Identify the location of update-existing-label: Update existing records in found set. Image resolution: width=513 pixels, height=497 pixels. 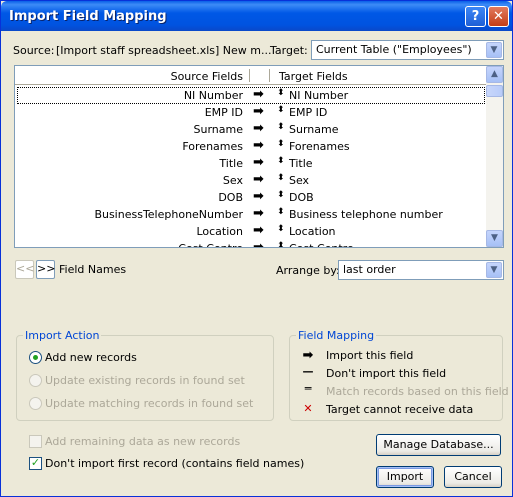
(145, 380).